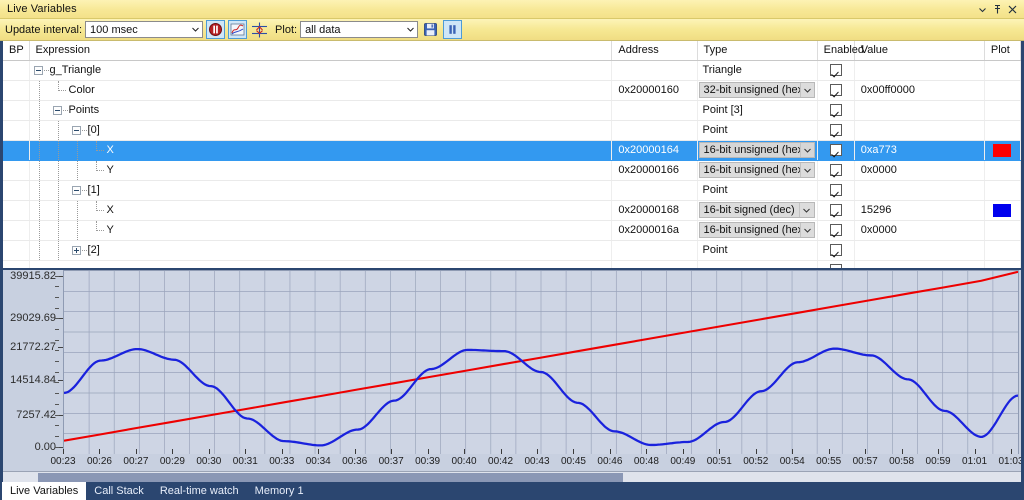  I want to click on column-header-bp: BP, so click(16, 51).